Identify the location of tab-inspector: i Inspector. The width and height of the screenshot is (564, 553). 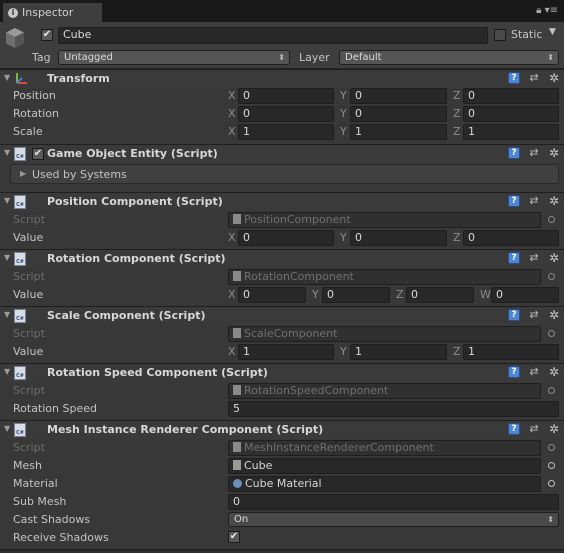
(52, 12).